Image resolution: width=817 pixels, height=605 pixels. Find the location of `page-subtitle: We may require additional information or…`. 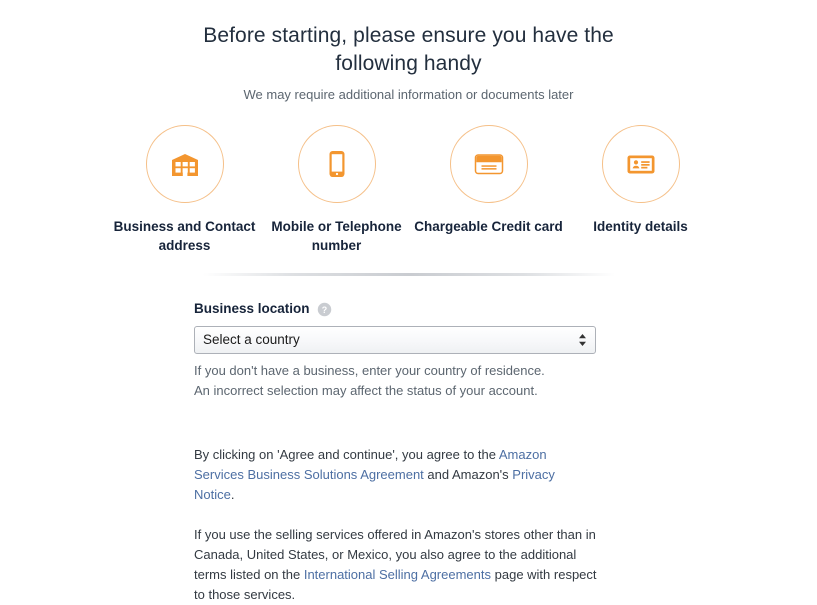

page-subtitle: We may require additional information or… is located at coordinates (408, 94).